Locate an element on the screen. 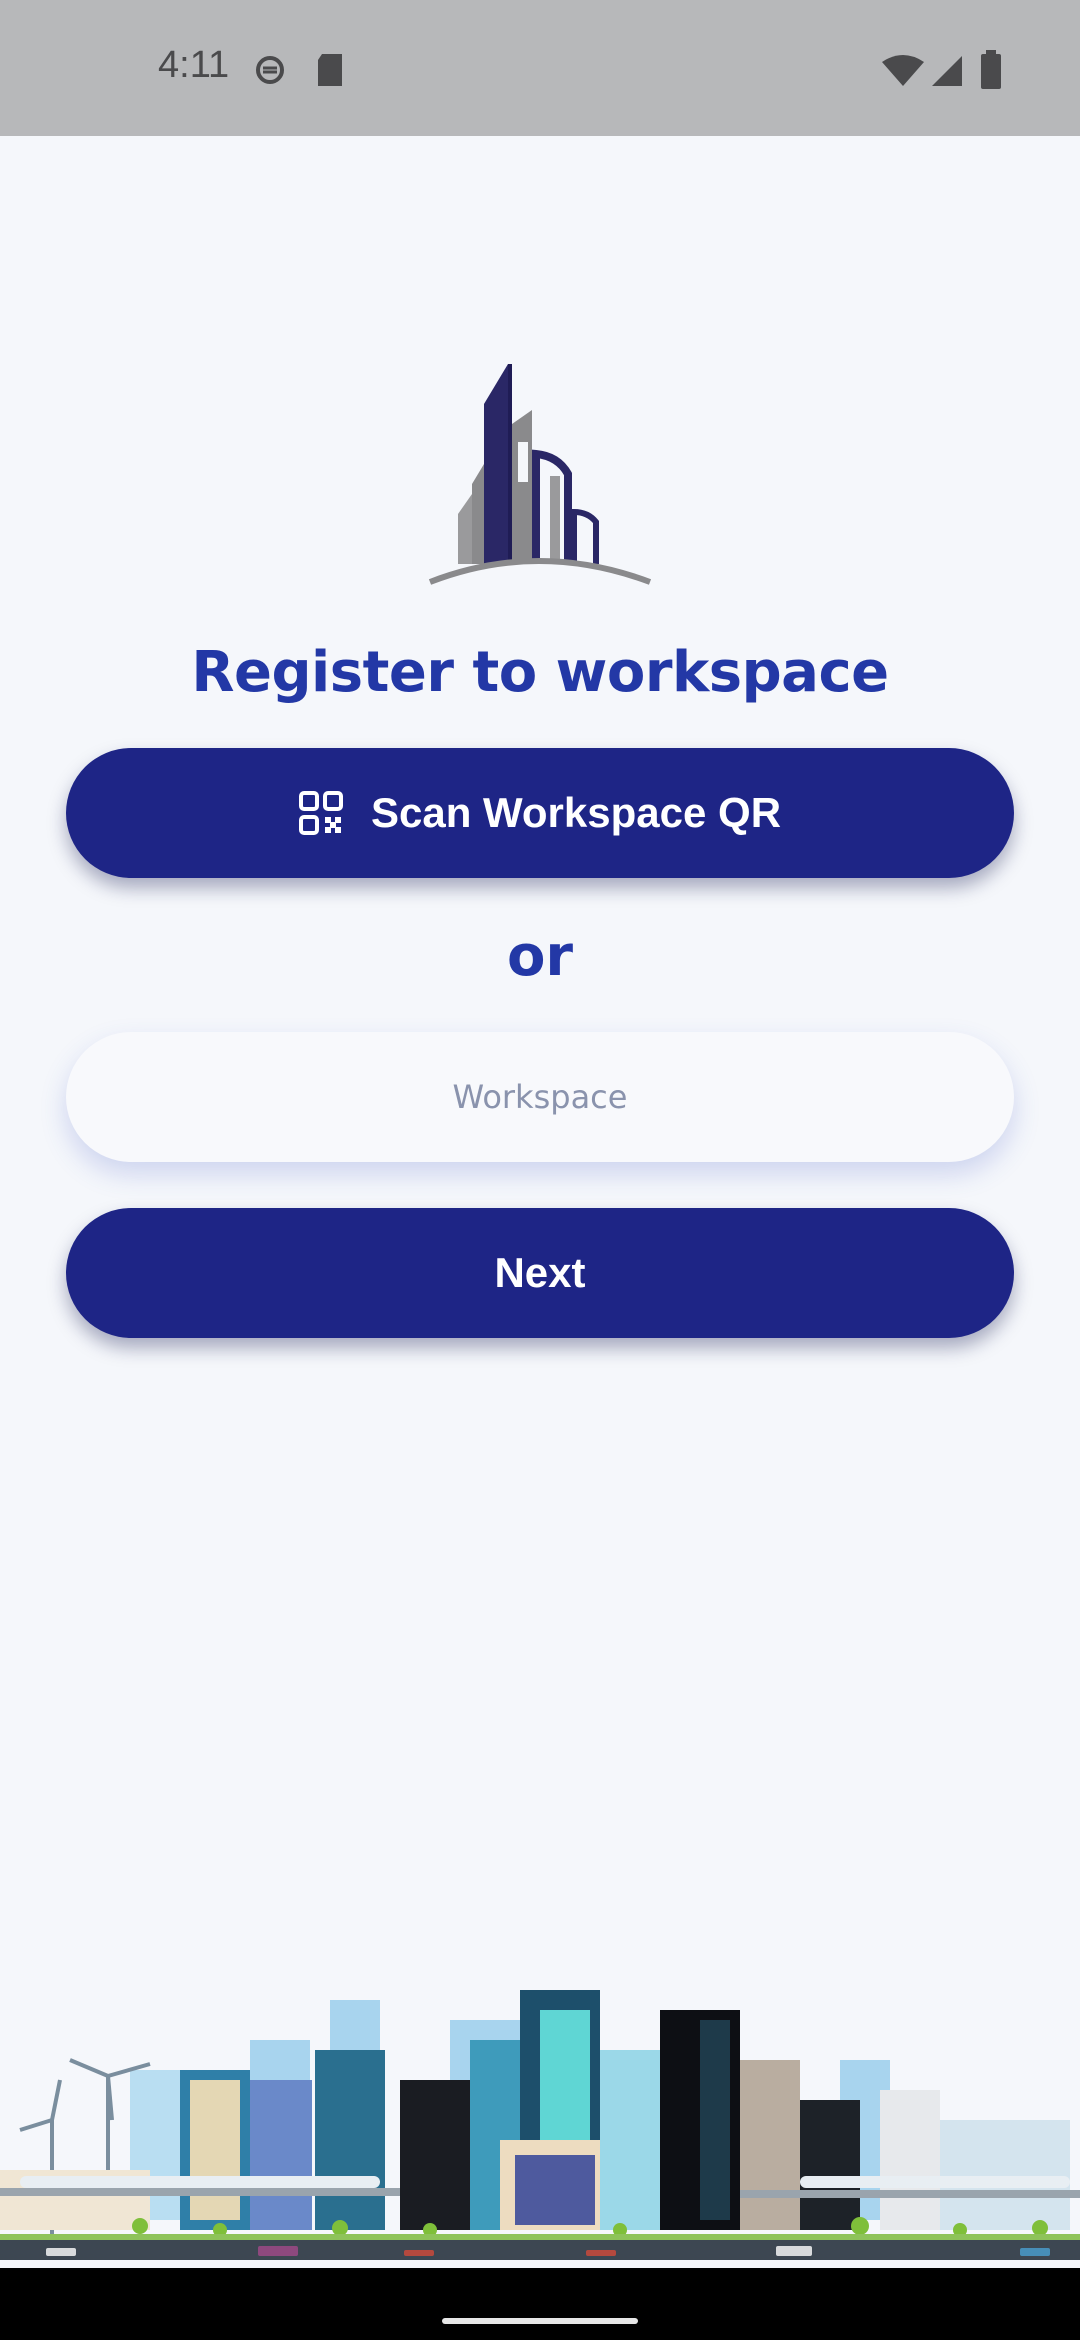 Image resolution: width=1080 pixels, height=2340 pixels. page-title: Register to workspace is located at coordinates (540, 672).